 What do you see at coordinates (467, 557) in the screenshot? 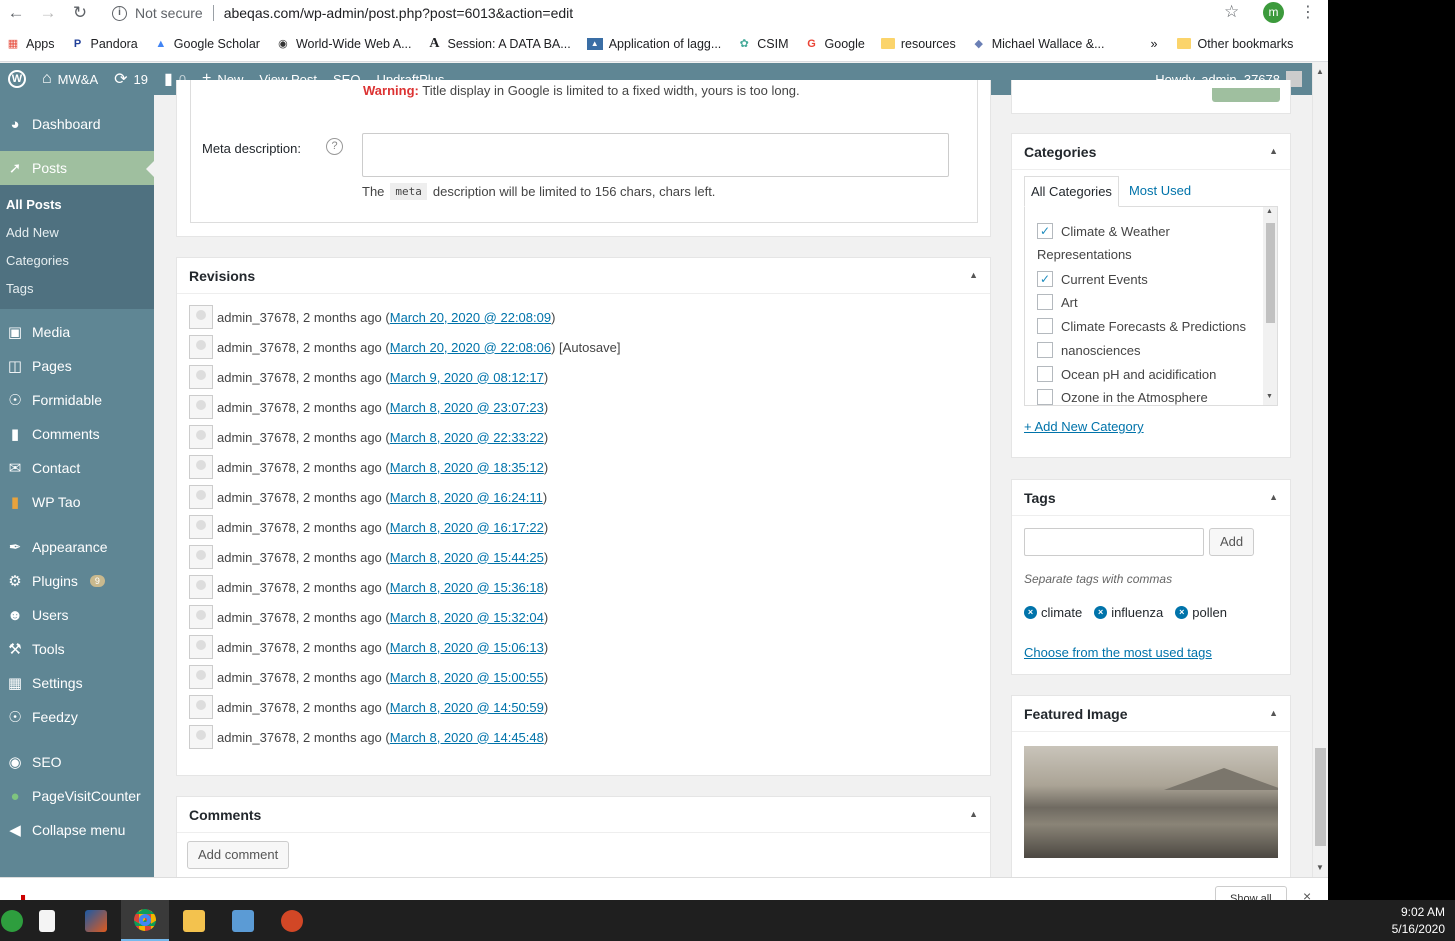
I see `revision-link: March 8, 2020 @ 15:44:25` at bounding box center [467, 557].